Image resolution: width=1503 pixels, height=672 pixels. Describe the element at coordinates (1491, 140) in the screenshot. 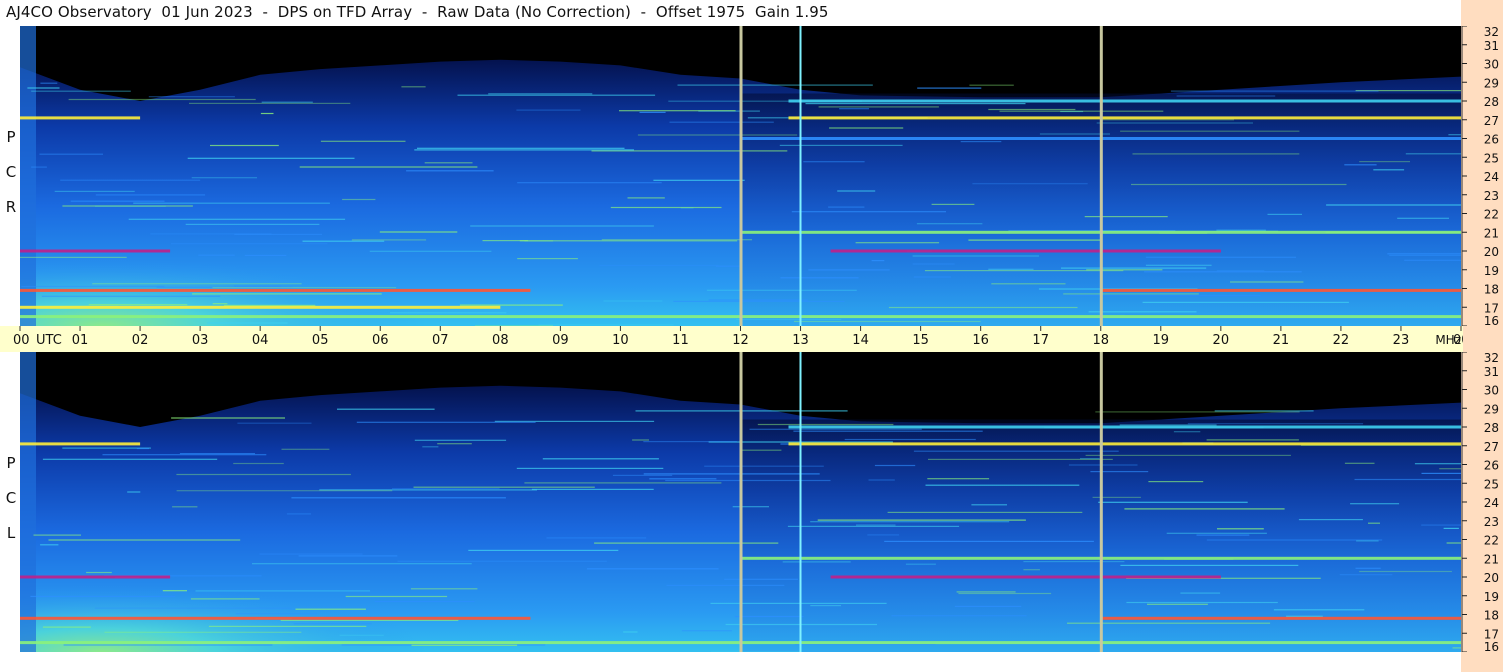

I see `freq-tick-label: 26` at that location.